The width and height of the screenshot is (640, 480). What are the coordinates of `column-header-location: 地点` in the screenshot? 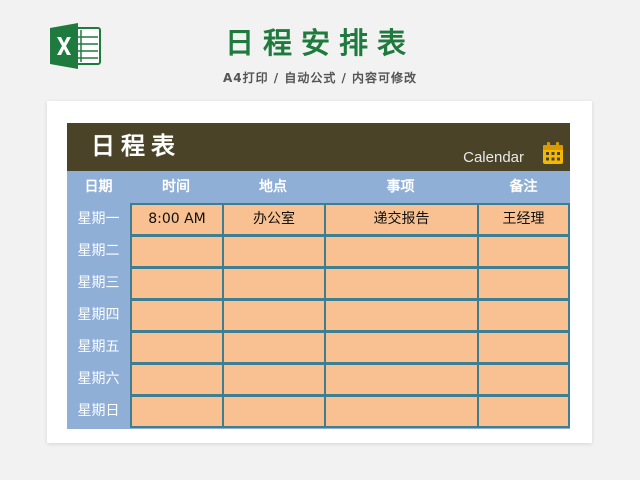 It's located at (273, 187).